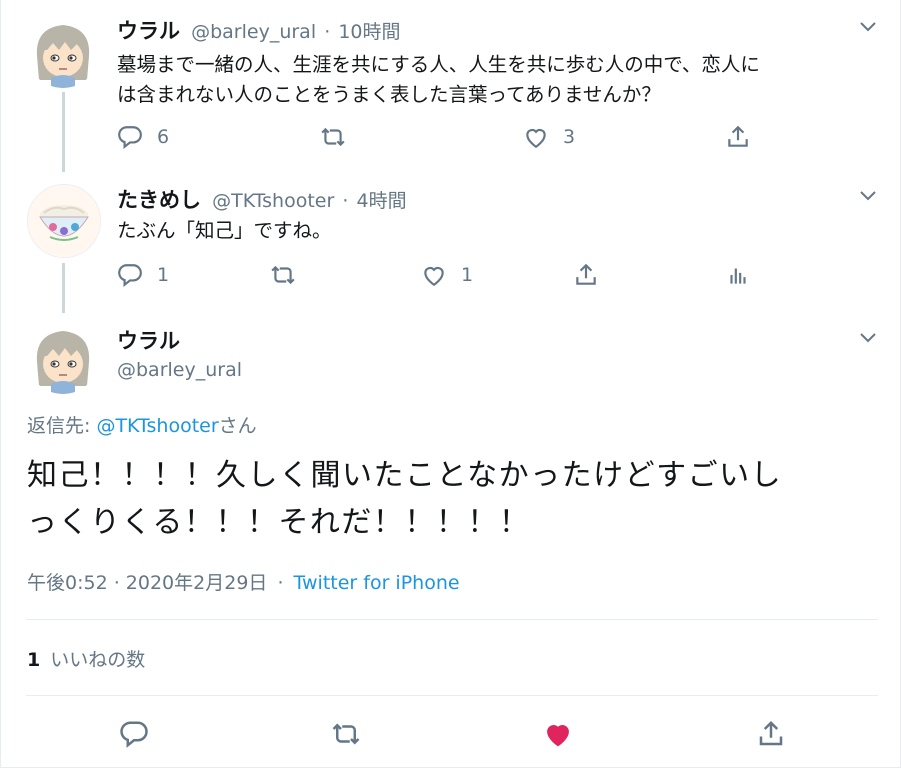  I want to click on reply-button, so click(134, 734).